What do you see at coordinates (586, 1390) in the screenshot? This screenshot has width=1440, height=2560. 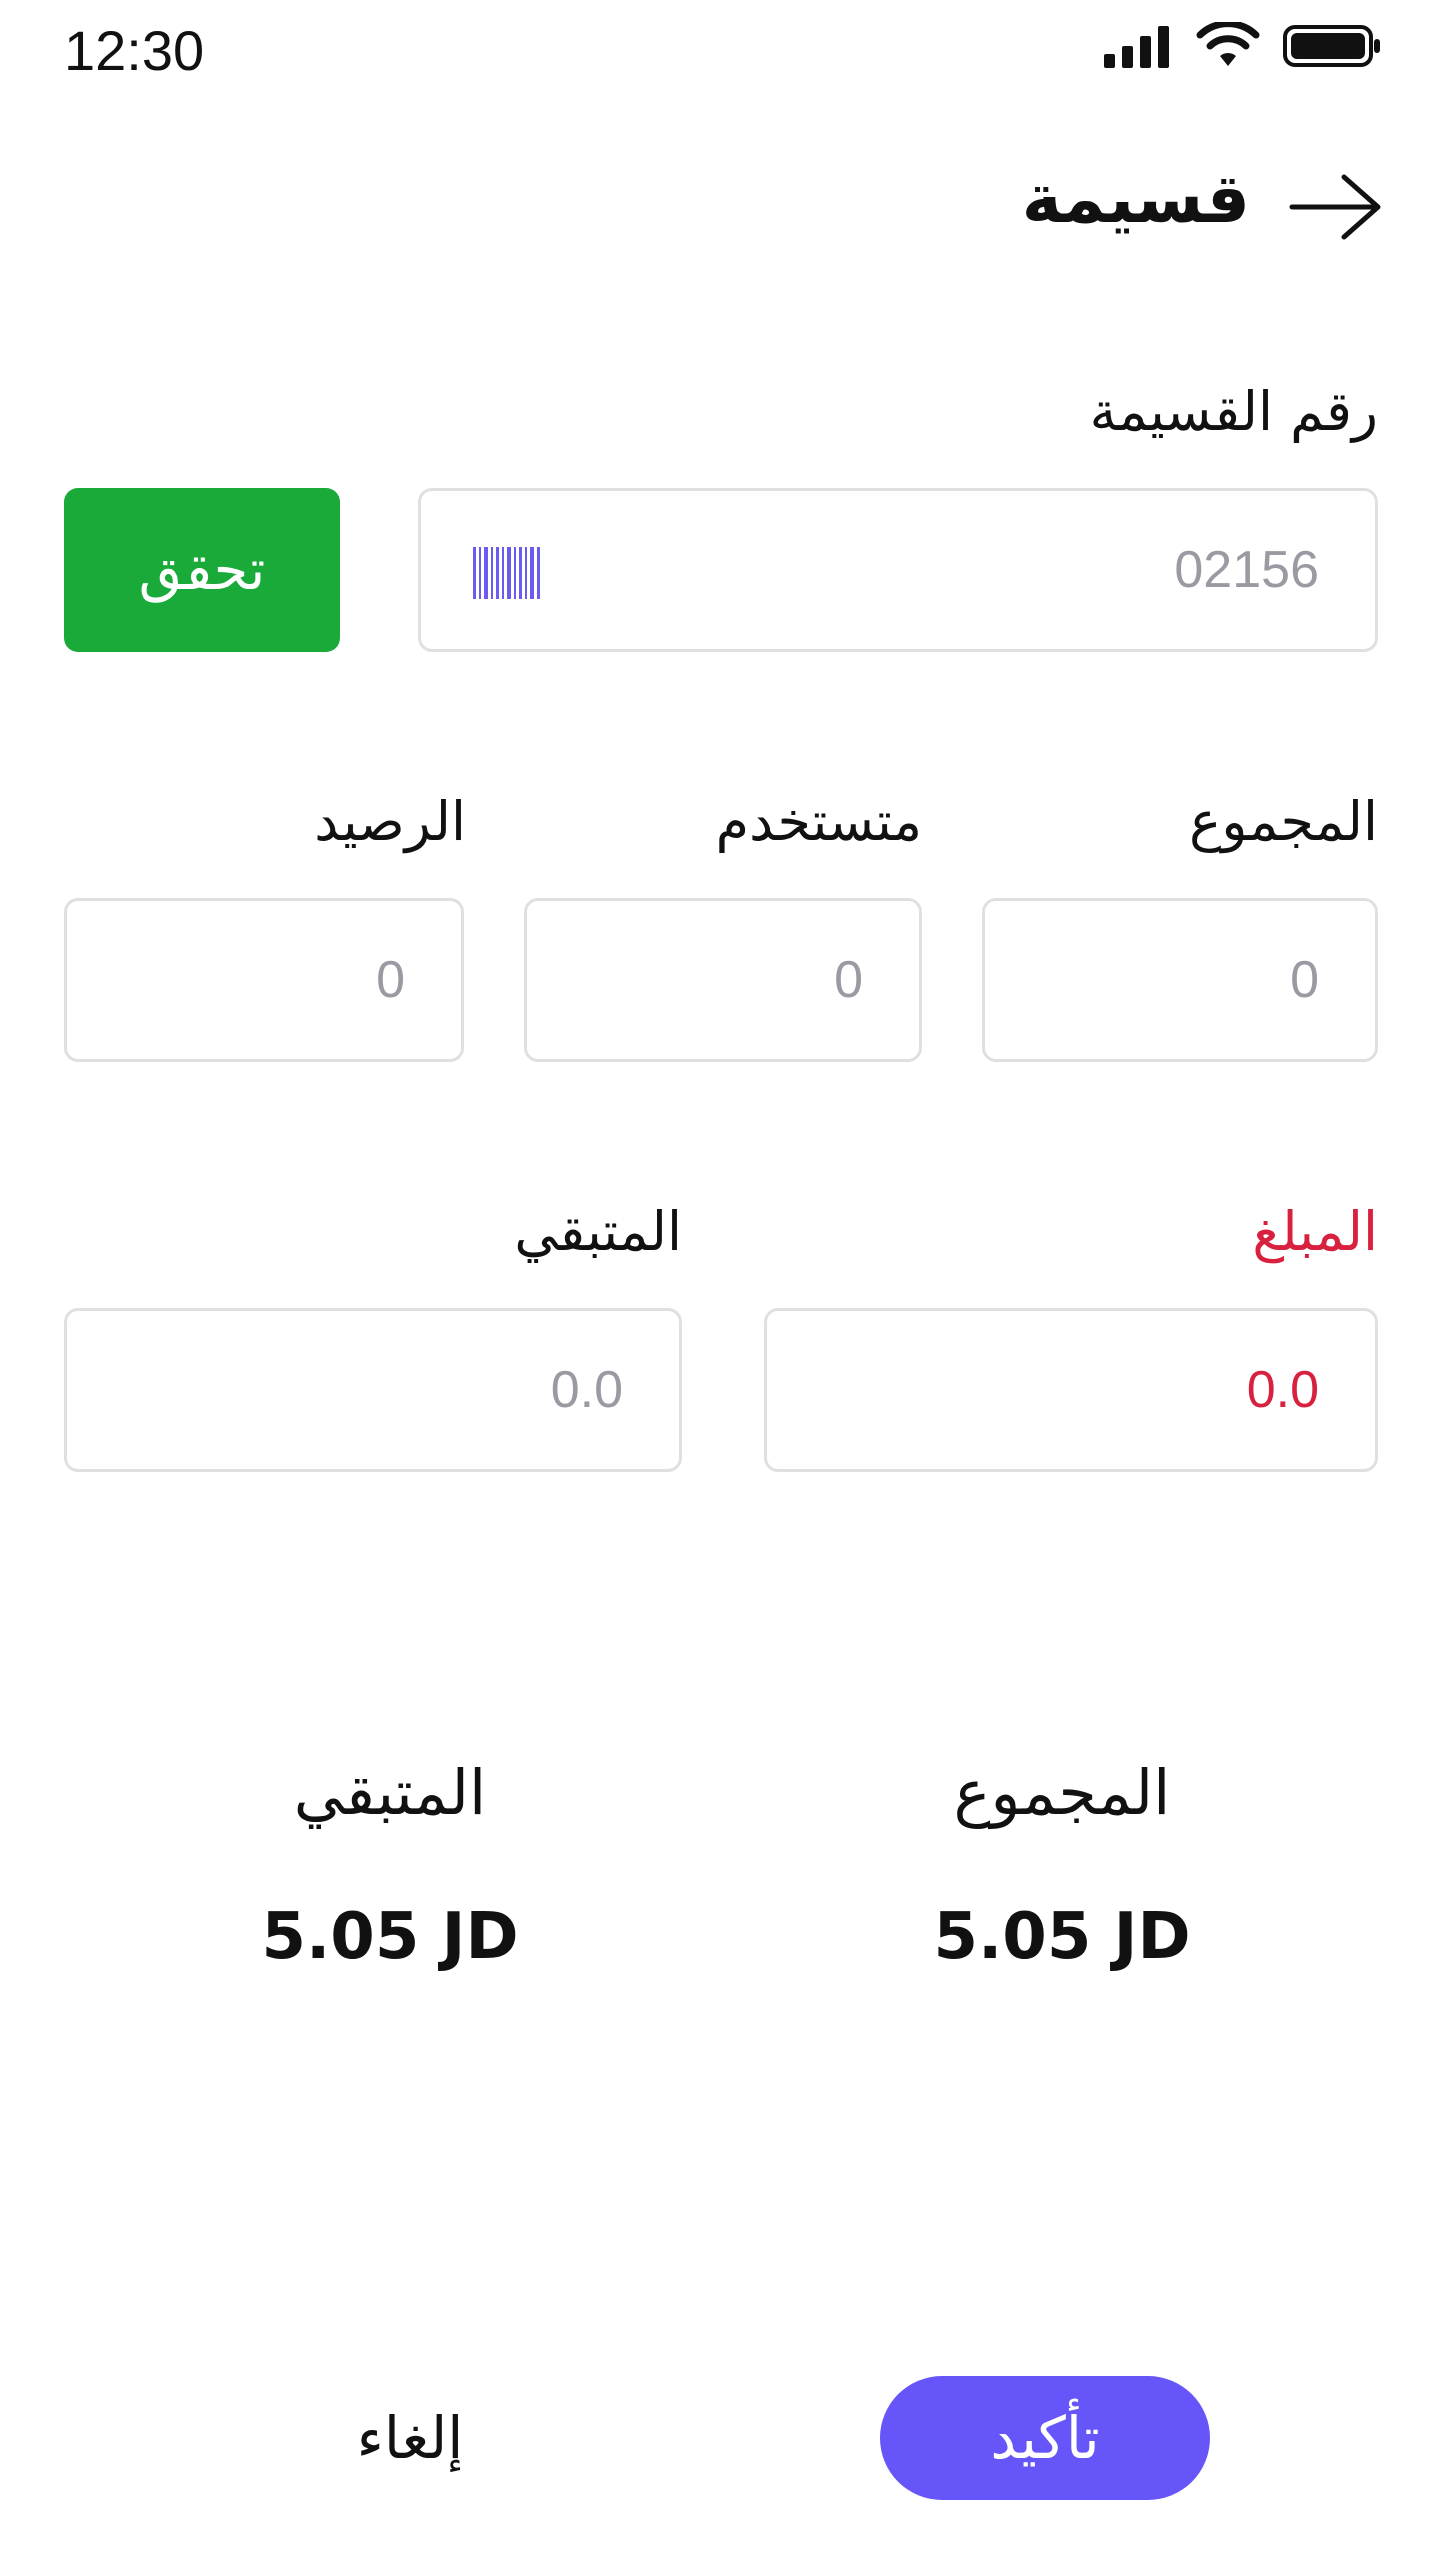 I see `remaining-field-value: 0.0` at bounding box center [586, 1390].